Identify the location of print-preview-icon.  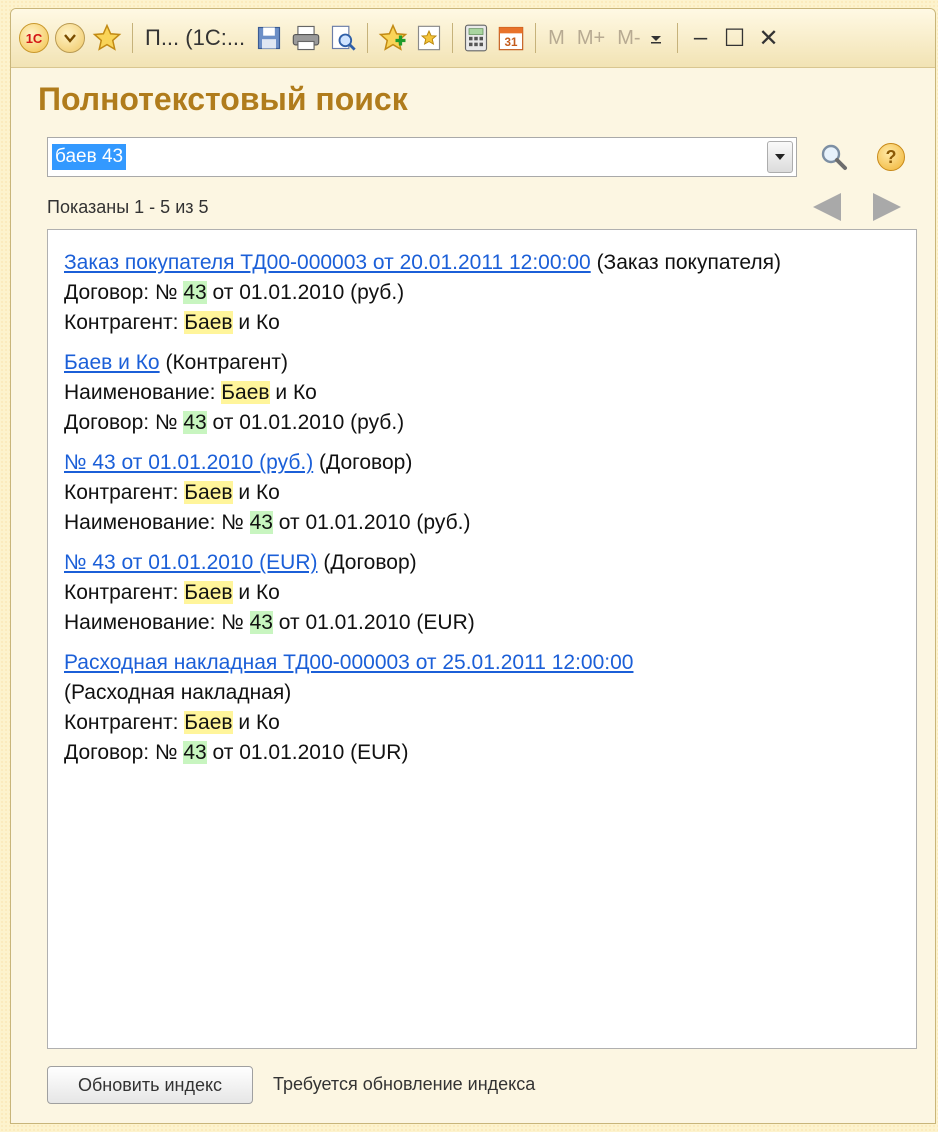
(343, 38).